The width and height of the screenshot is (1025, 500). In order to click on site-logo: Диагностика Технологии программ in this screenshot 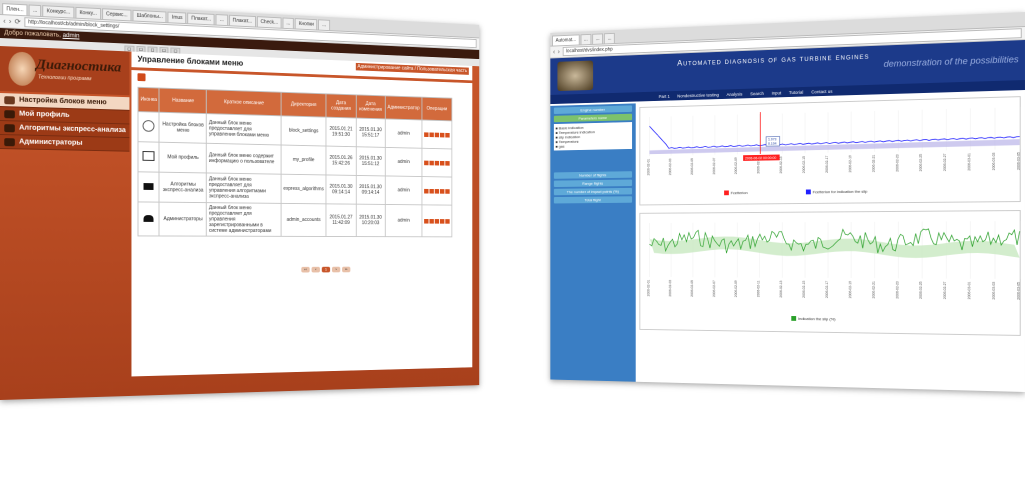, I will do `click(65, 71)`.